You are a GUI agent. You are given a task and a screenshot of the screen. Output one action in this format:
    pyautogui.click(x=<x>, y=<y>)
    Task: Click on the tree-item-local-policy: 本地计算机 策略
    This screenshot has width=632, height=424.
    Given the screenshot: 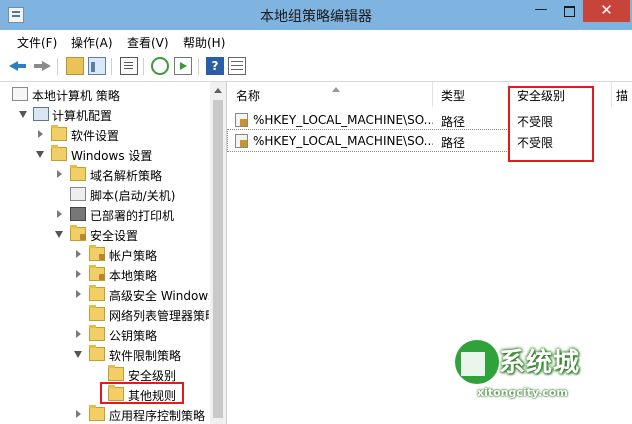 What is the action you would take?
    pyautogui.click(x=105, y=94)
    